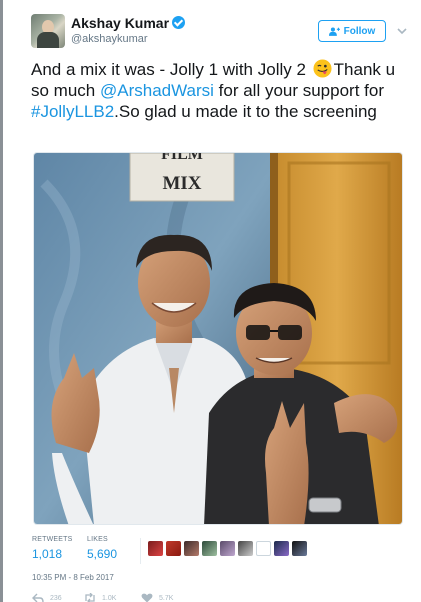  I want to click on likes-stat: LIKES 5,690, so click(102, 548).